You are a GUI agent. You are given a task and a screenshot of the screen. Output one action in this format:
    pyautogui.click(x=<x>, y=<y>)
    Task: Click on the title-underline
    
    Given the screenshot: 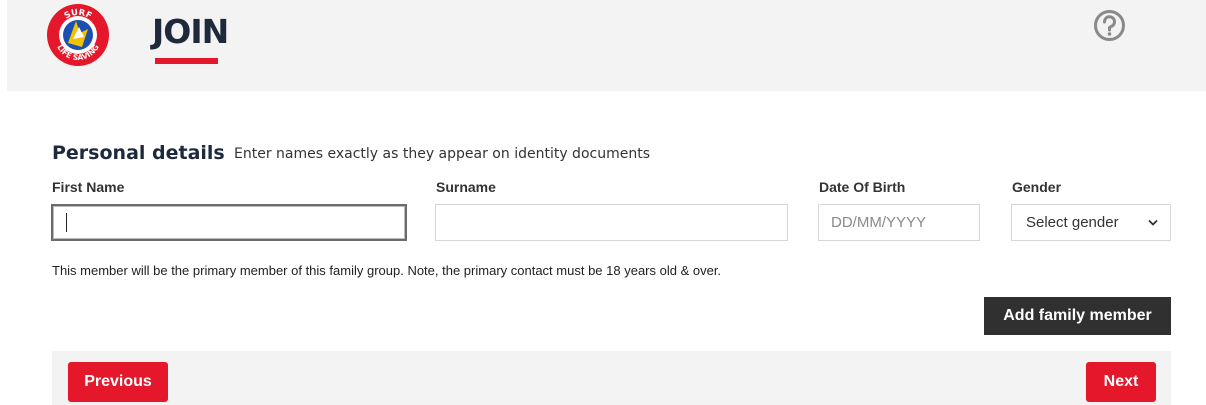 What is the action you would take?
    pyautogui.click(x=186, y=61)
    